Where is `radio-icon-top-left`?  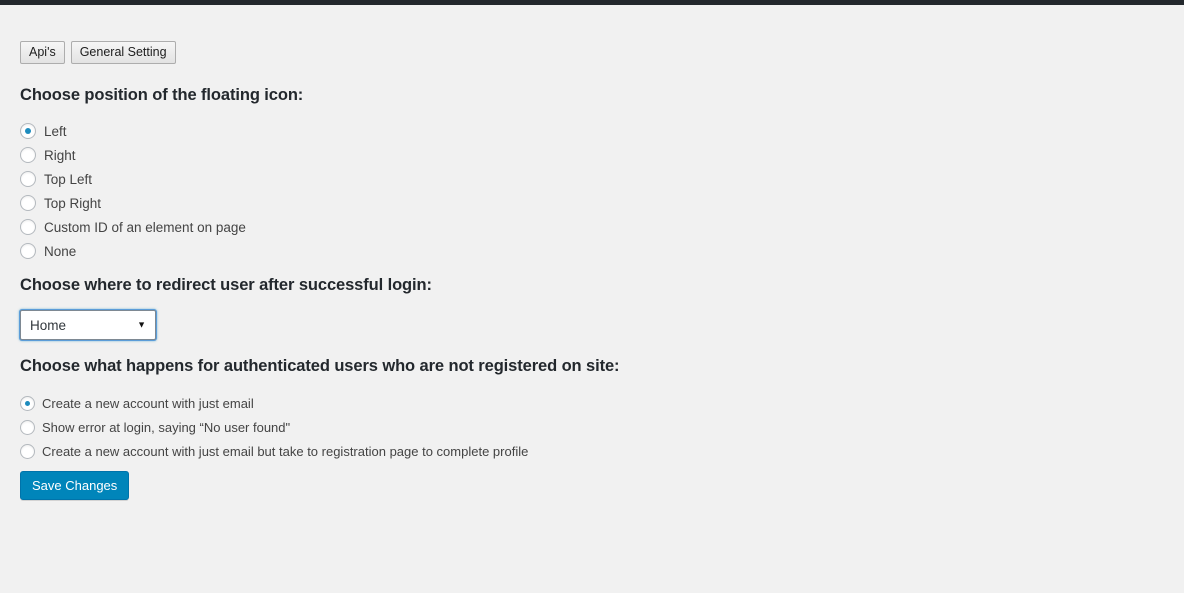 radio-icon-top-left is located at coordinates (28, 179).